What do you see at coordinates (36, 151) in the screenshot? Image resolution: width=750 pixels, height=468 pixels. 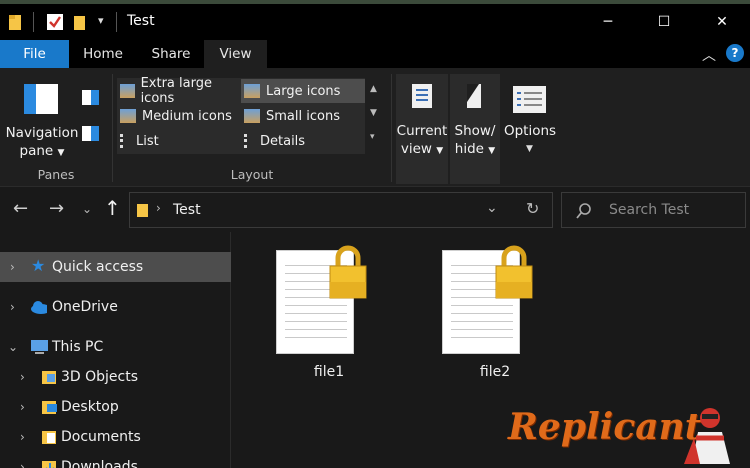 I see `navigation-pane-label2: pane` at bounding box center [36, 151].